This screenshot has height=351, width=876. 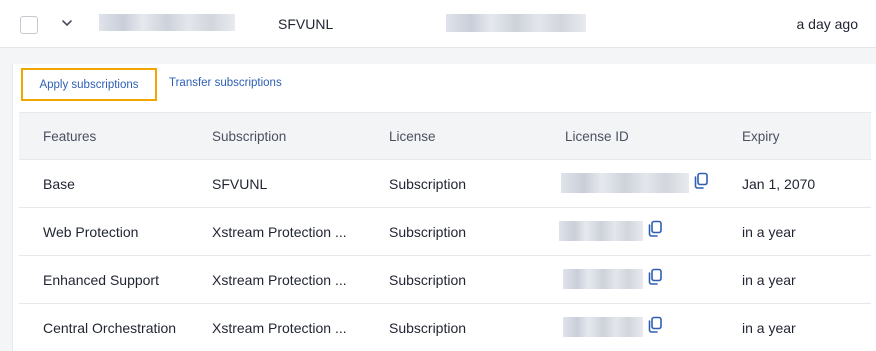 What do you see at coordinates (761, 136) in the screenshot?
I see `header-expiry: Expiry` at bounding box center [761, 136].